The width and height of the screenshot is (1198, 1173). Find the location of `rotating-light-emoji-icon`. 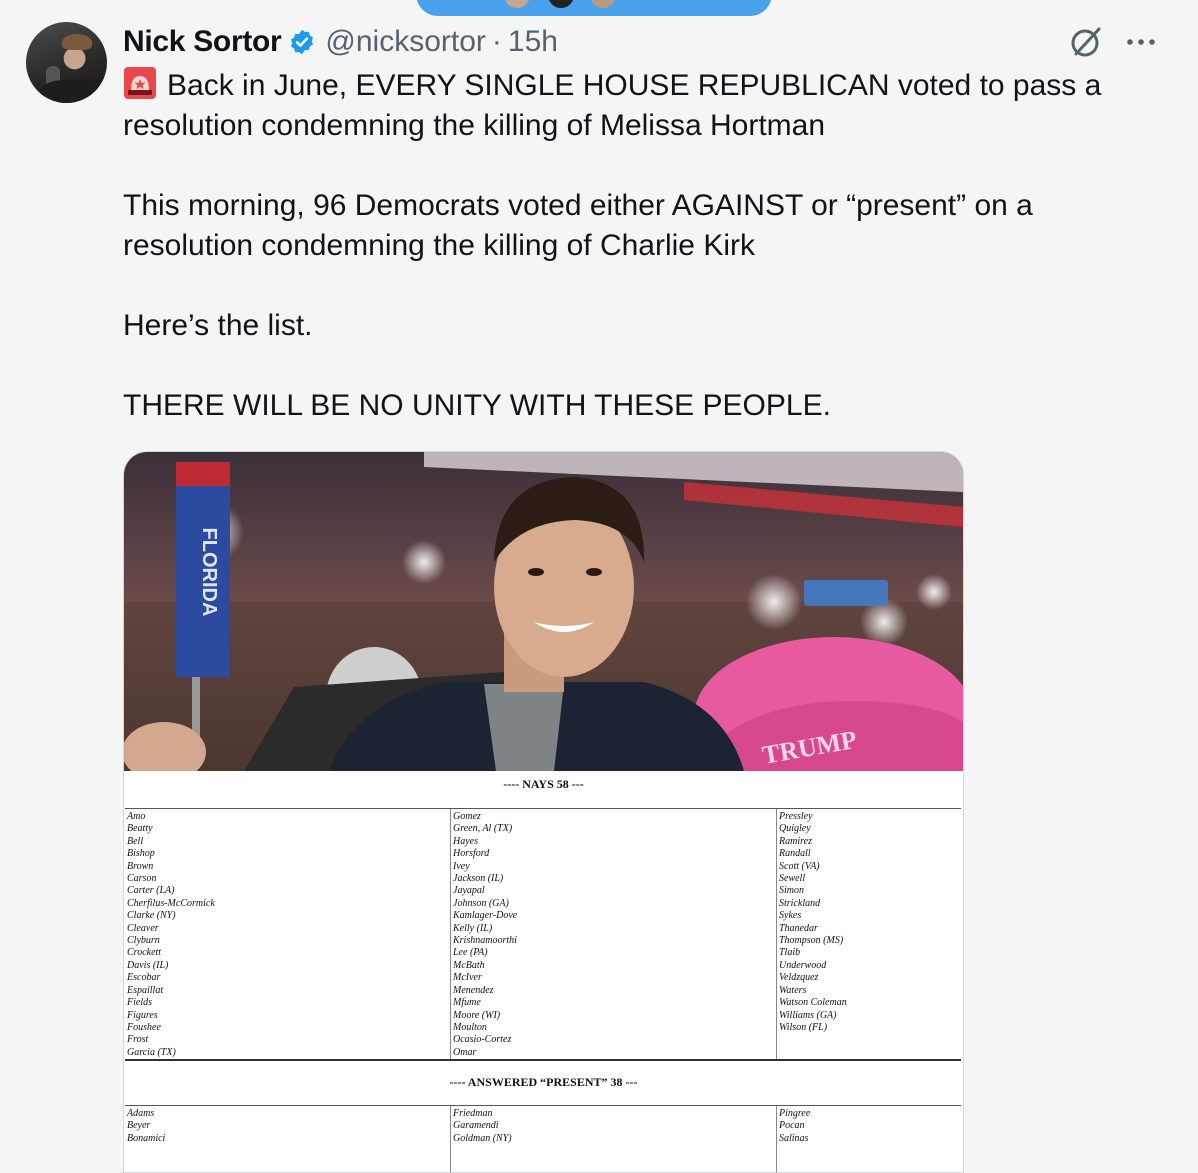

rotating-light-emoji-icon is located at coordinates (140, 83).